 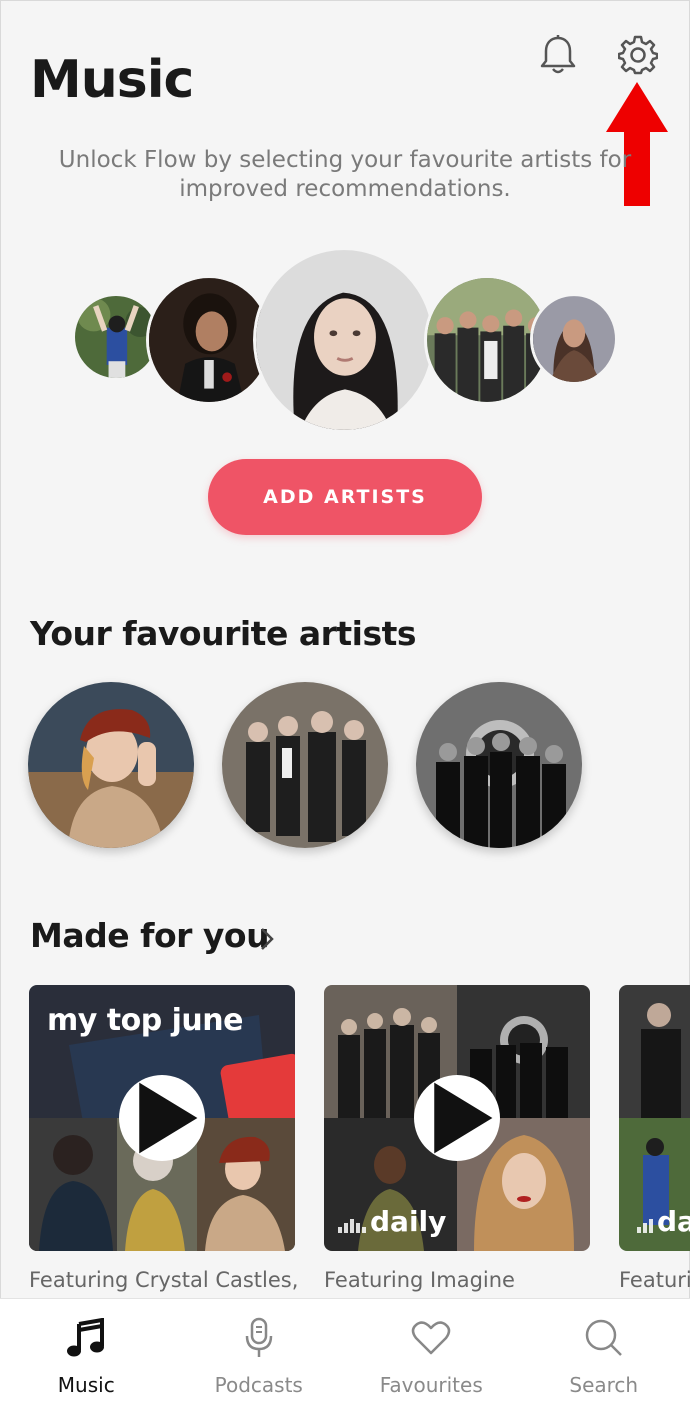 What do you see at coordinates (163, 1280) in the screenshot?
I see `mix-card-caption: Featuring Crystal Castles,` at bounding box center [163, 1280].